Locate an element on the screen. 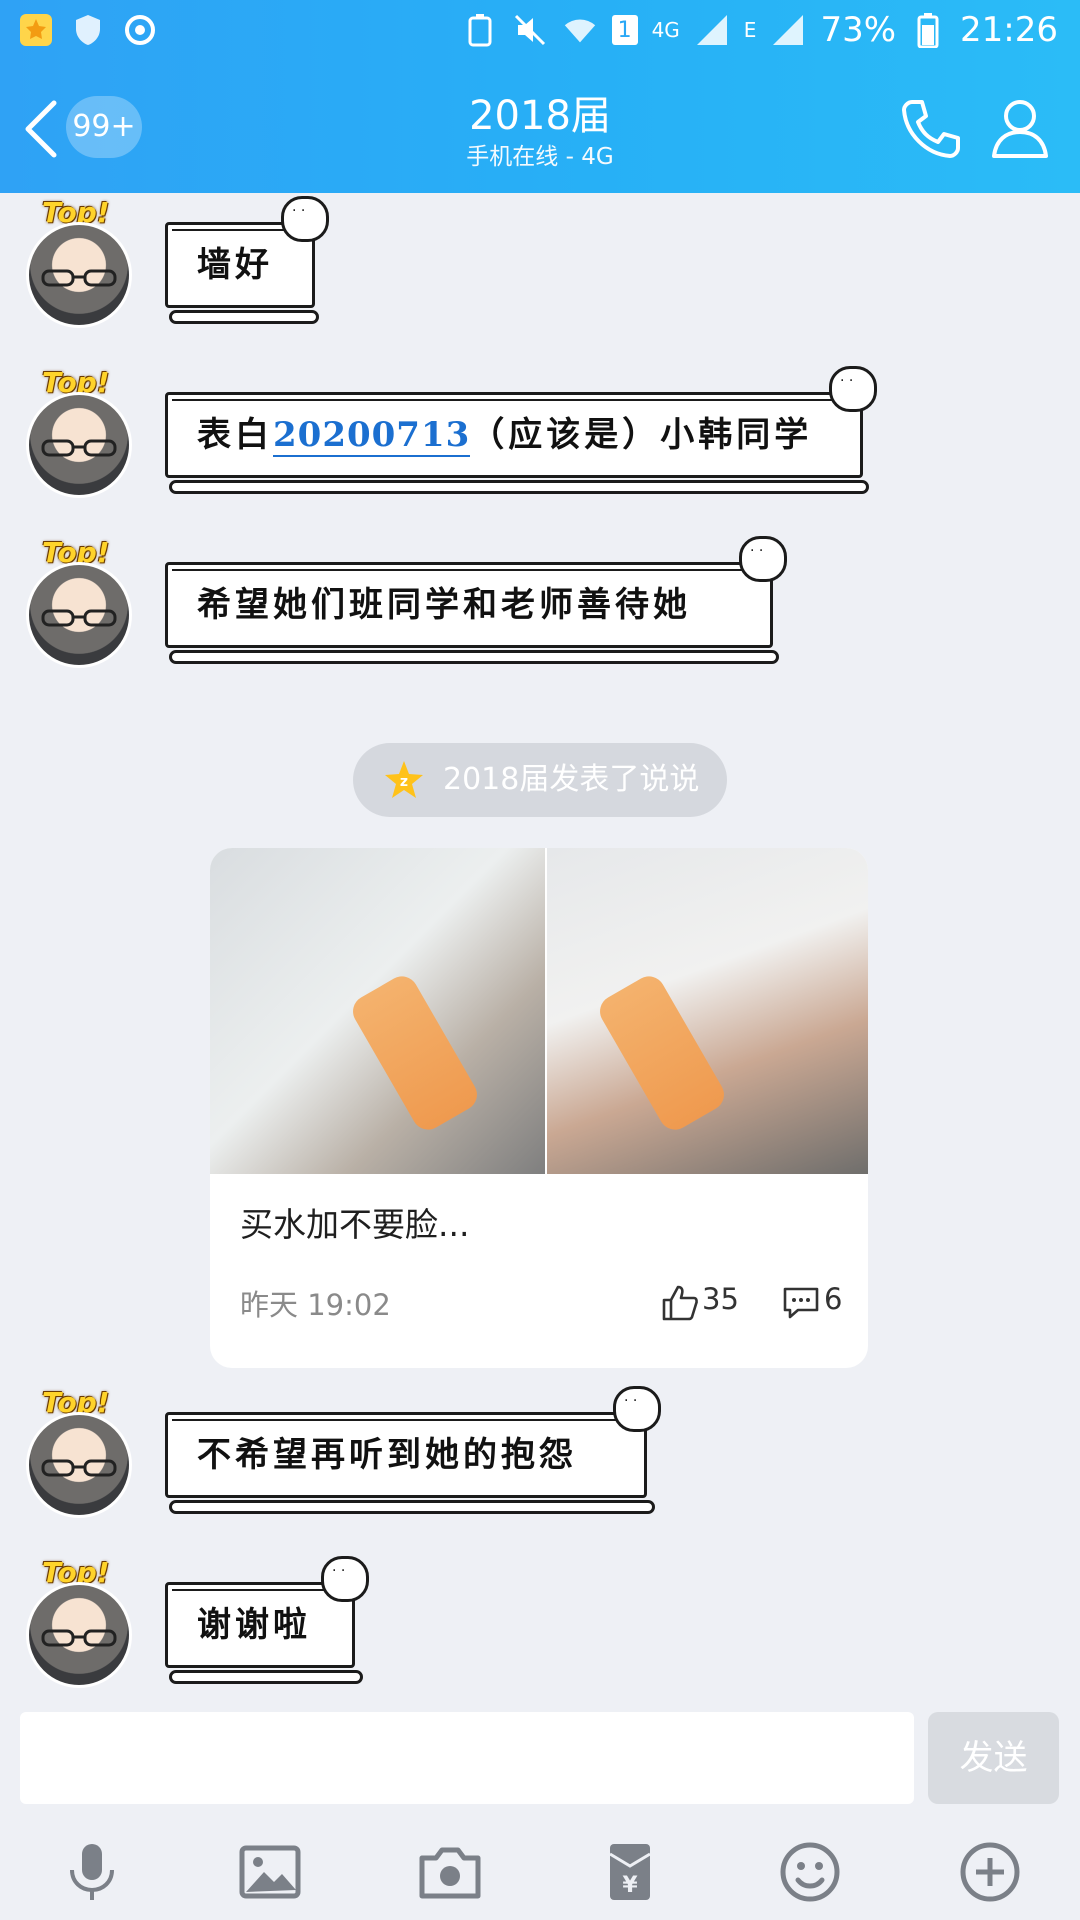 The image size is (1080, 1920). emoji-icon is located at coordinates (810, 1872).